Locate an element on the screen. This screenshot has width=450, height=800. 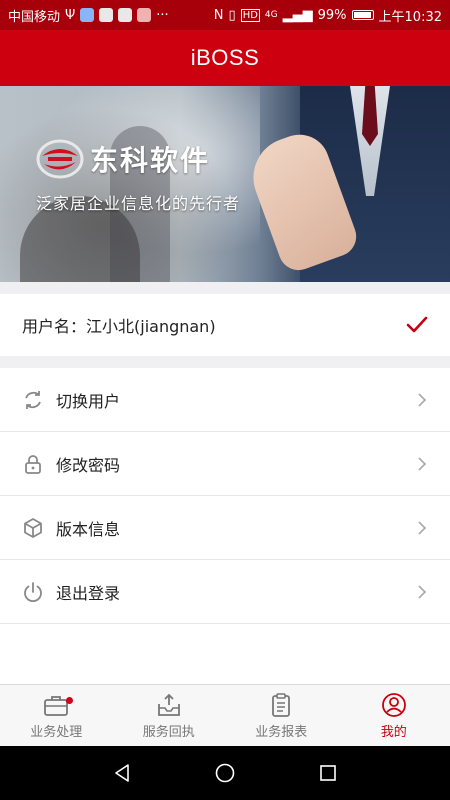
clock: 上午10:32 is located at coordinates (410, 17).